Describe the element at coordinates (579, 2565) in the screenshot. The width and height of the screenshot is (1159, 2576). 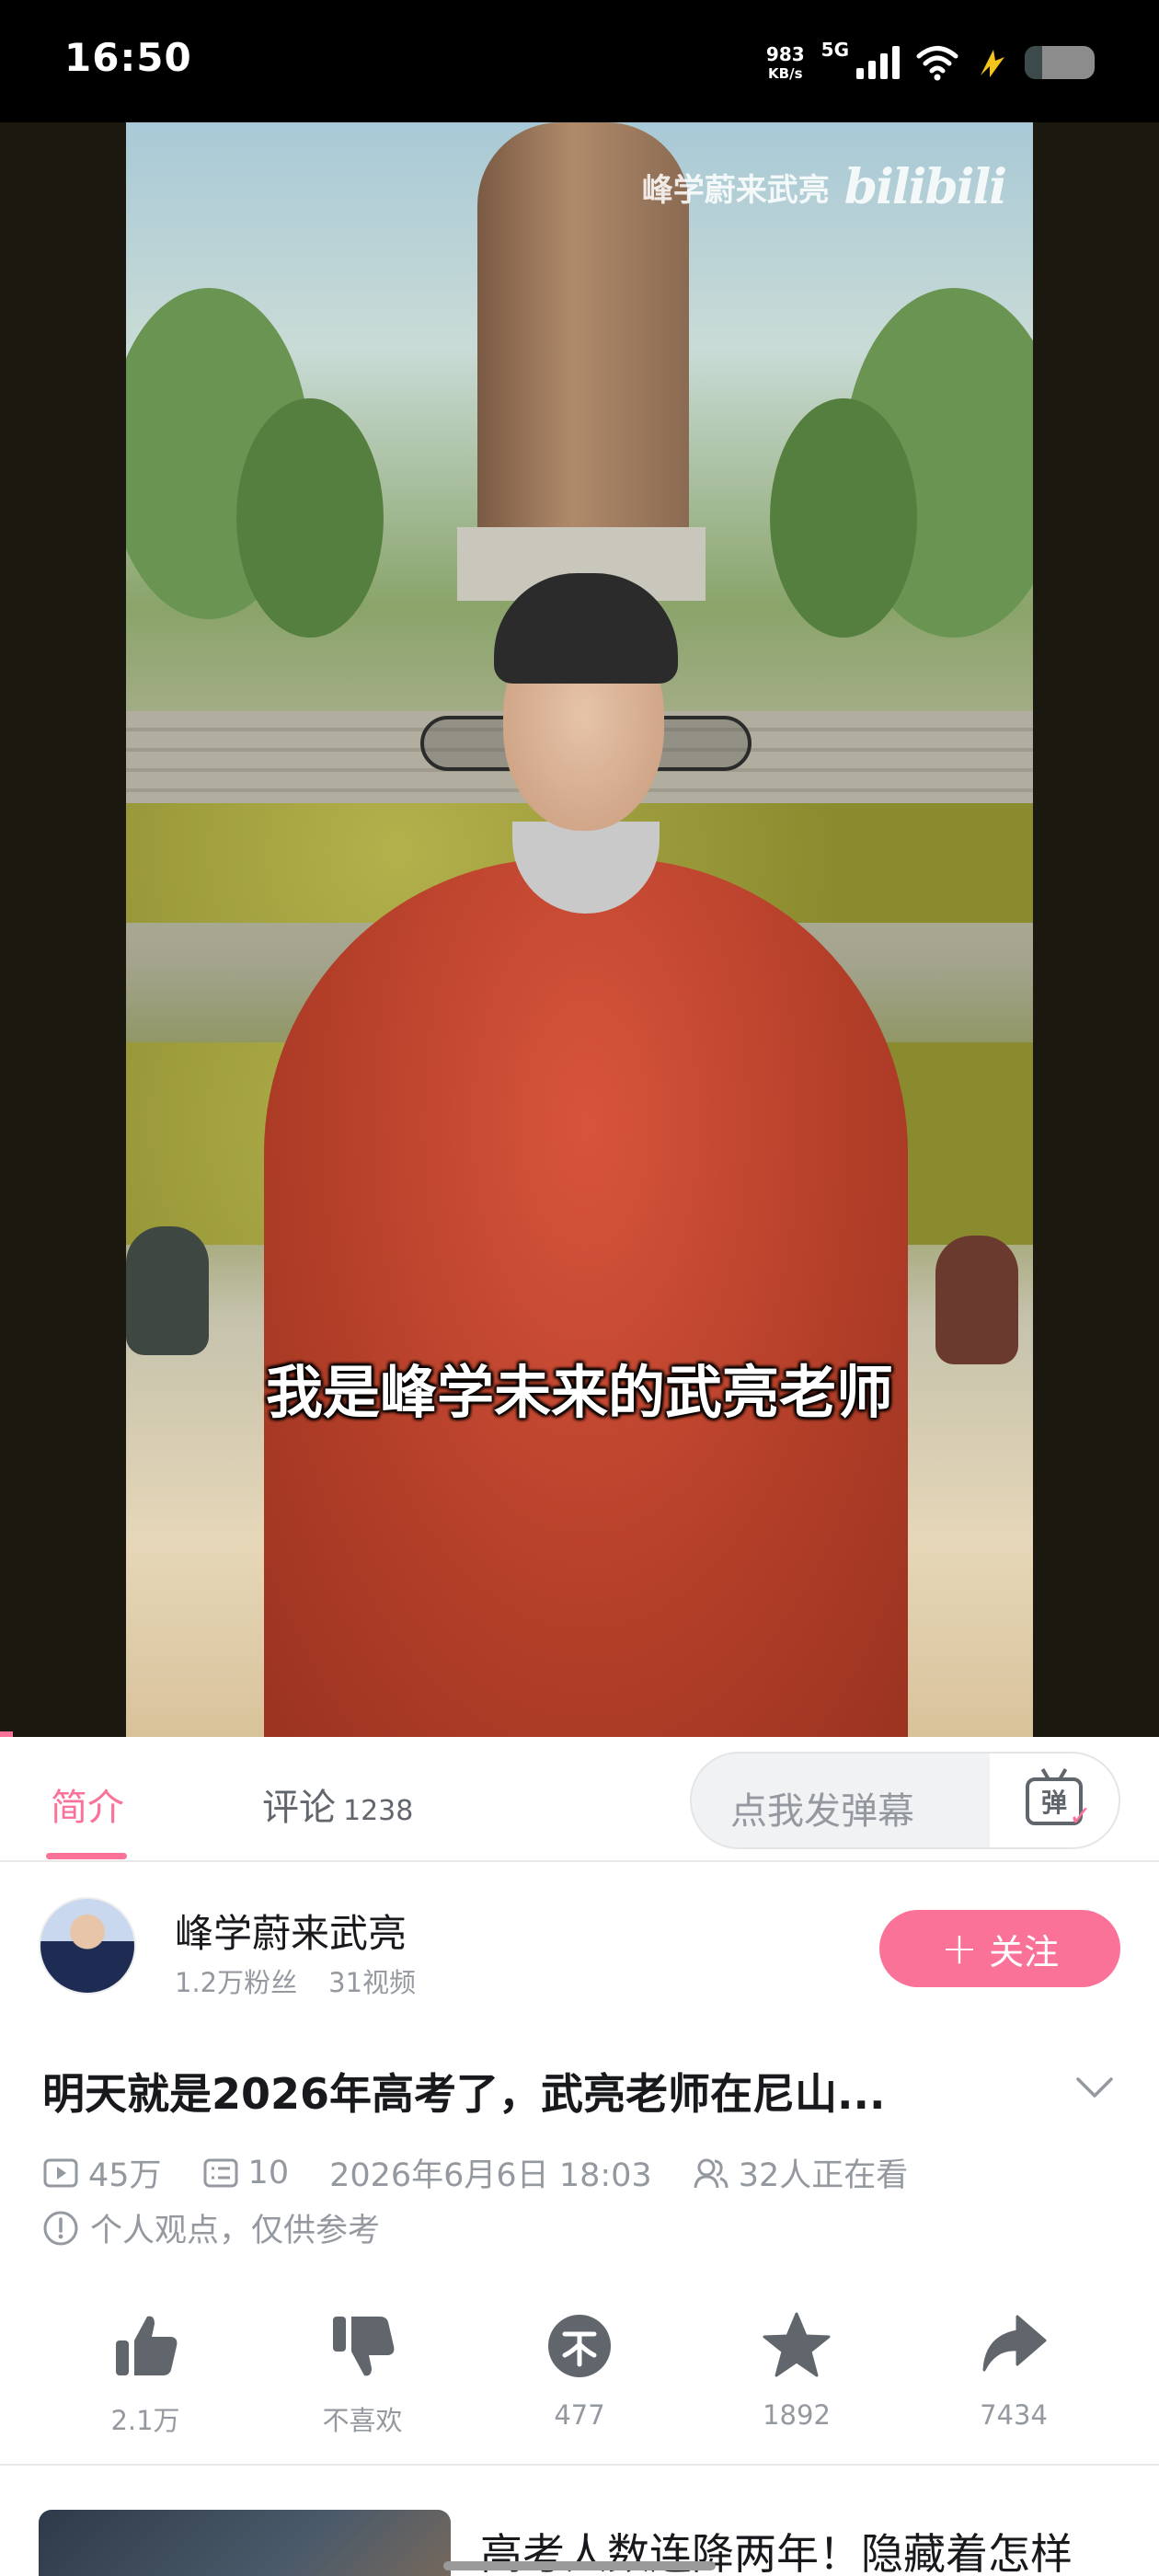
I see `home-indicator` at that location.